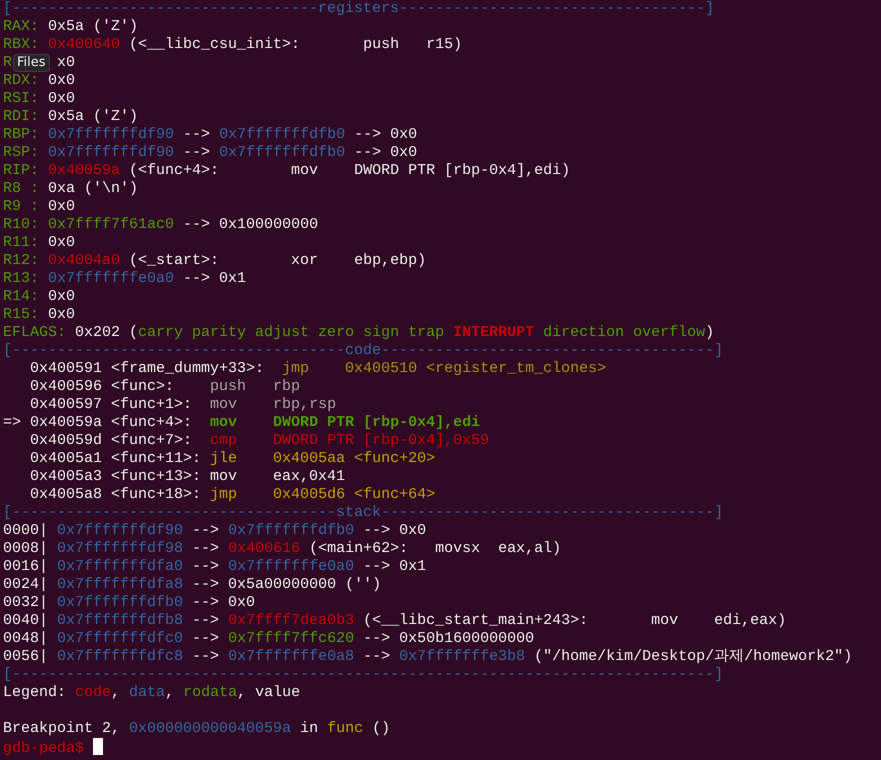 This screenshot has height=760, width=881. What do you see at coordinates (98, 746) in the screenshot?
I see `text-cursor` at bounding box center [98, 746].